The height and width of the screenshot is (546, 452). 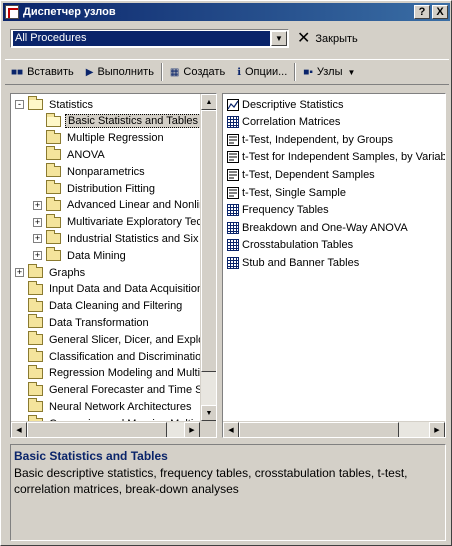 I want to click on tree-item: Data Cleaning and Filtering, so click(x=99, y=306).